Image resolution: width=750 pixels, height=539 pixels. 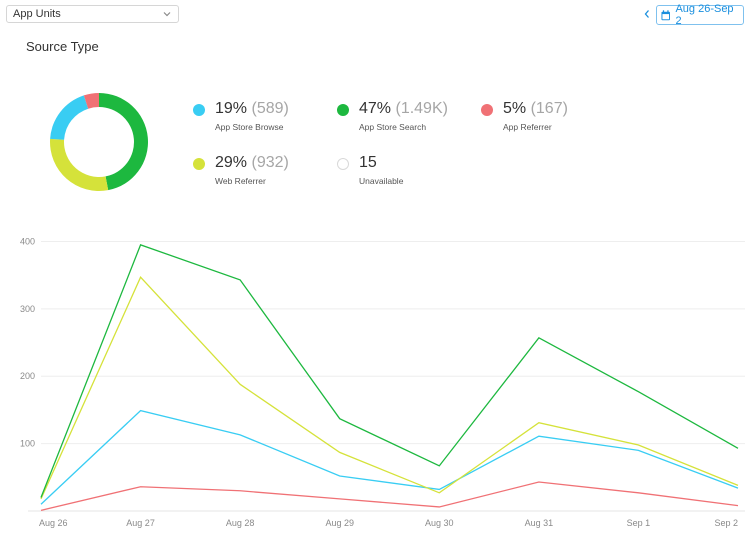 What do you see at coordinates (375, 108) in the screenshot?
I see `legend-percent: 47%` at bounding box center [375, 108].